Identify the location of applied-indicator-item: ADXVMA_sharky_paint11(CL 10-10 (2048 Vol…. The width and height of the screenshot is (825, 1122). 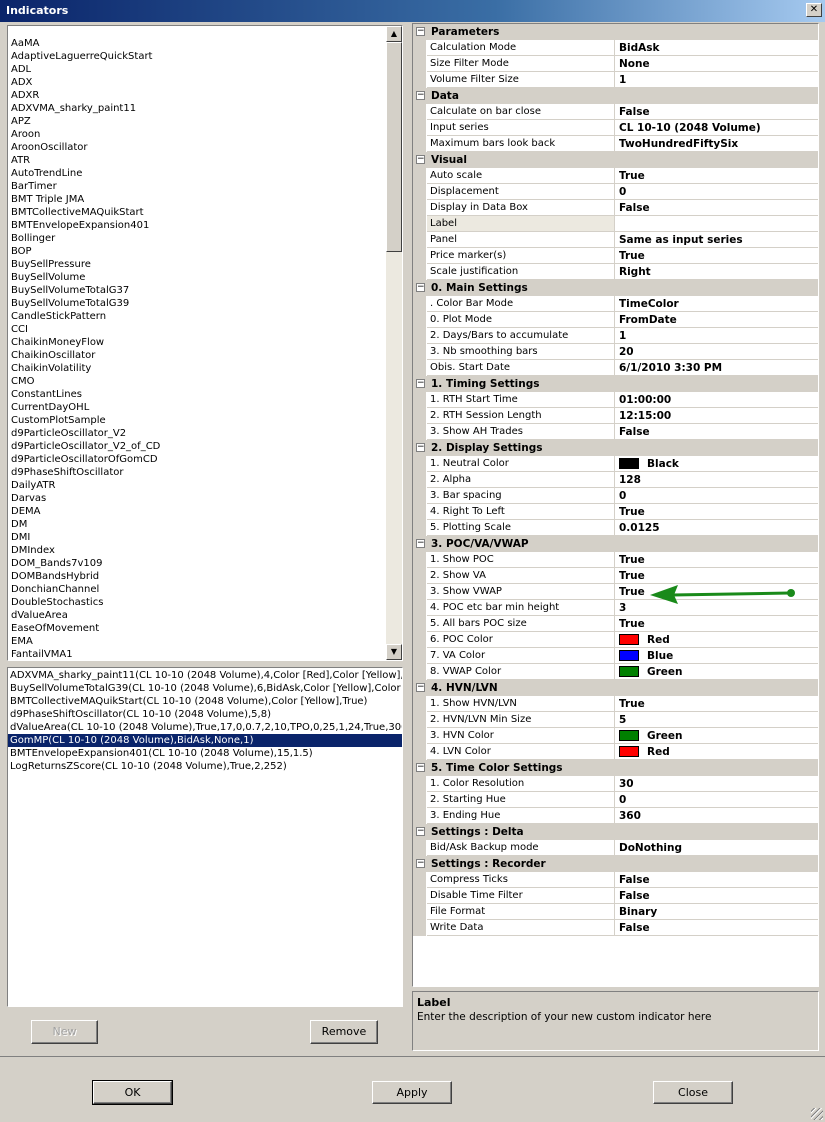
(205, 675).